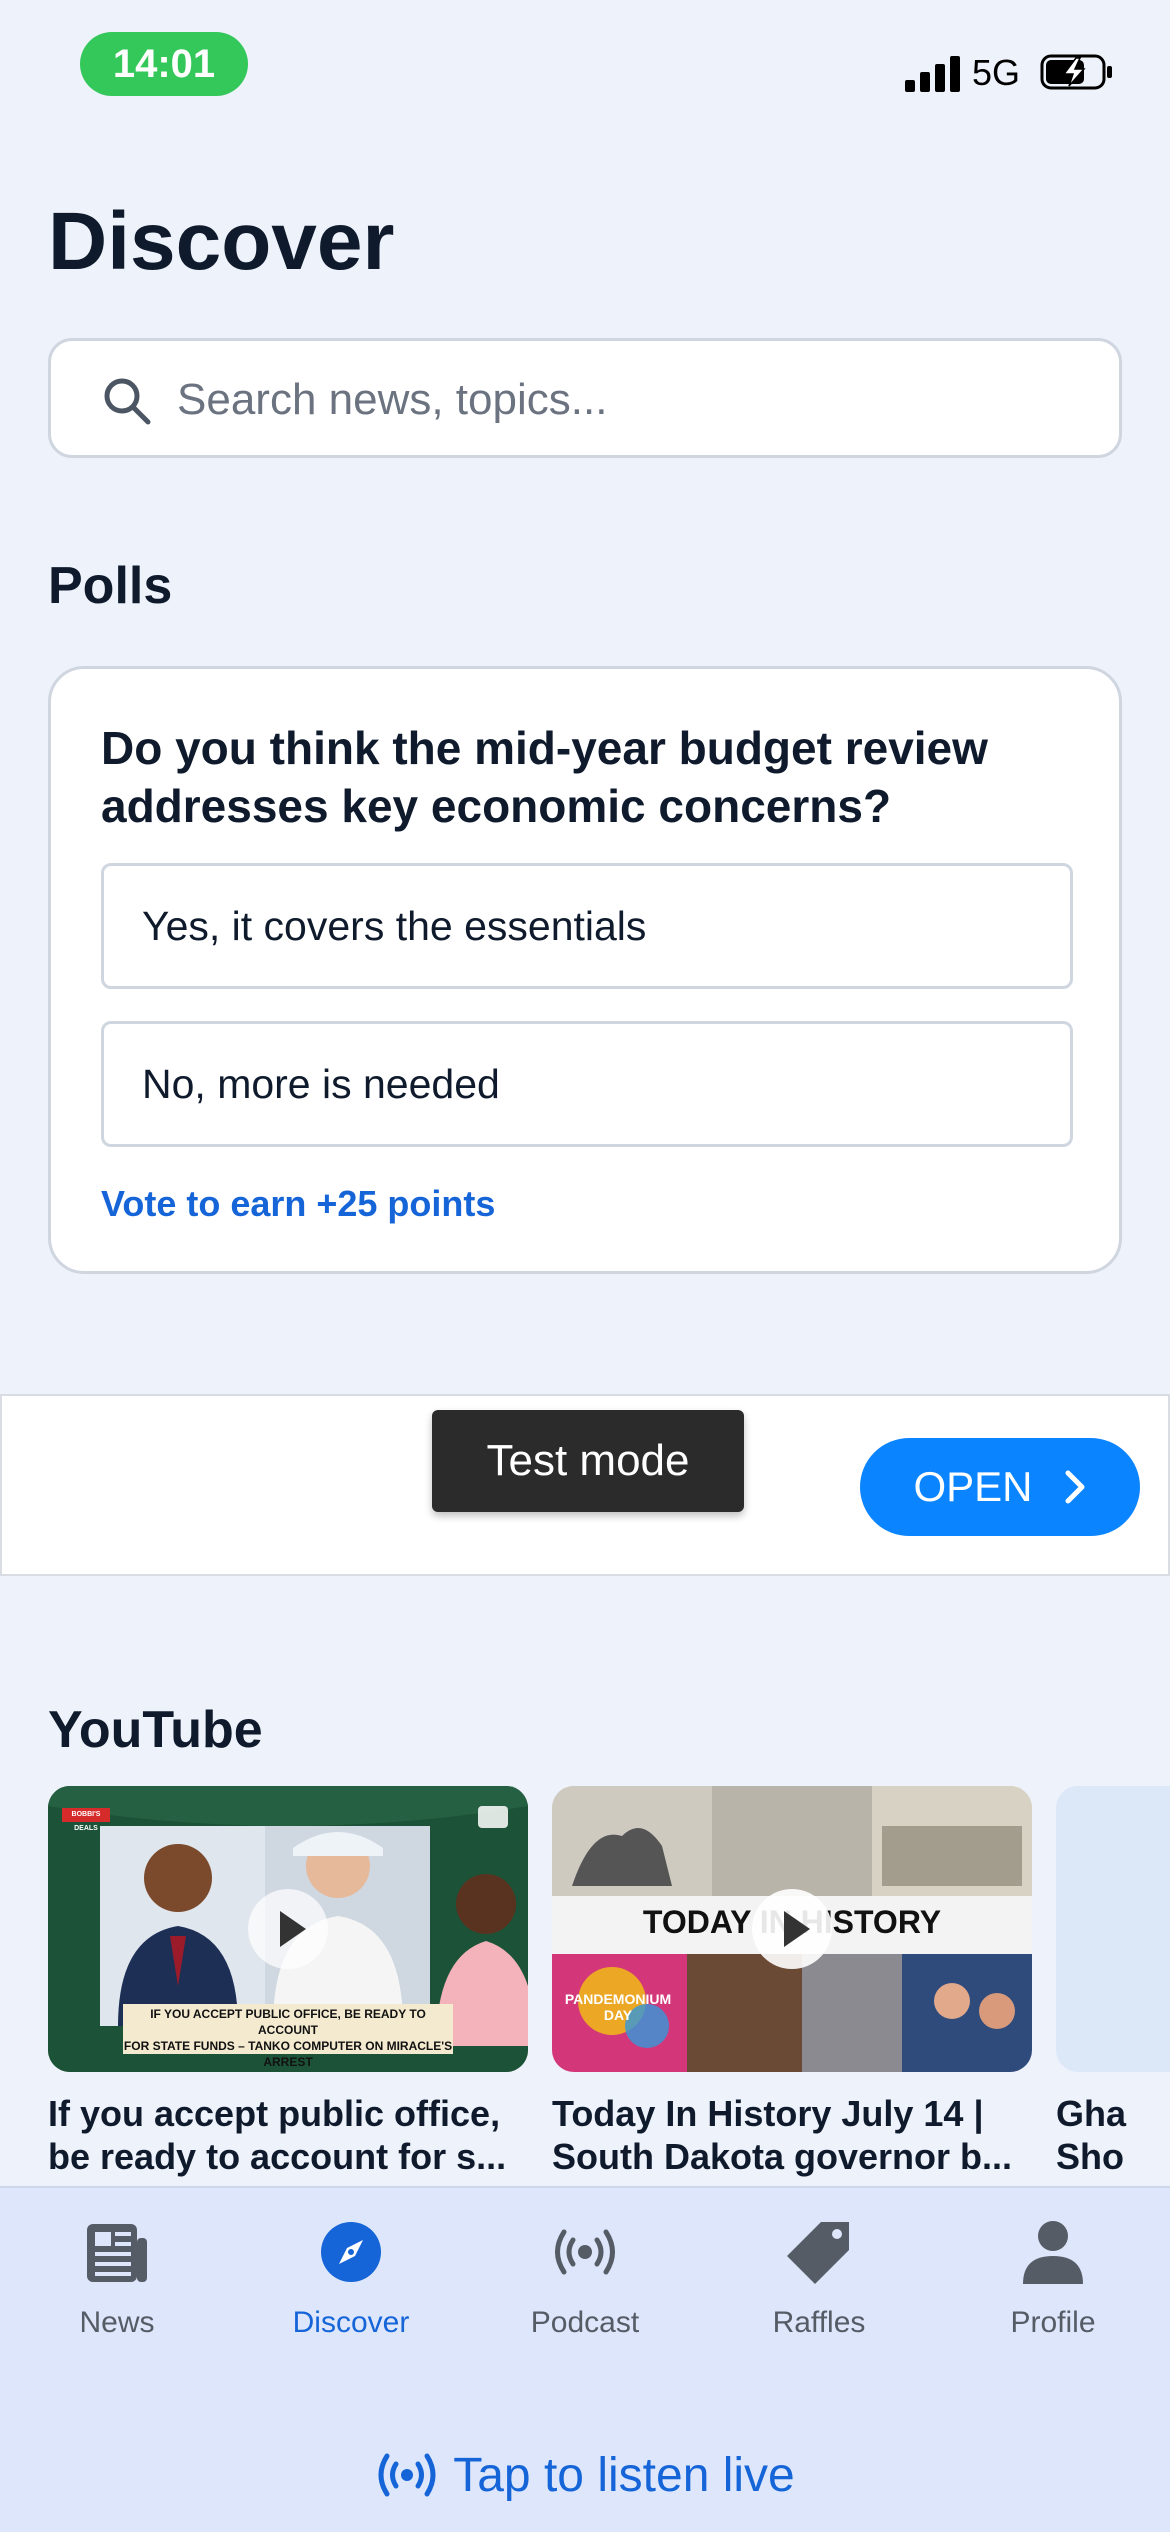  I want to click on poll-option-yes: Yes, it covers the essentials, so click(587, 926).